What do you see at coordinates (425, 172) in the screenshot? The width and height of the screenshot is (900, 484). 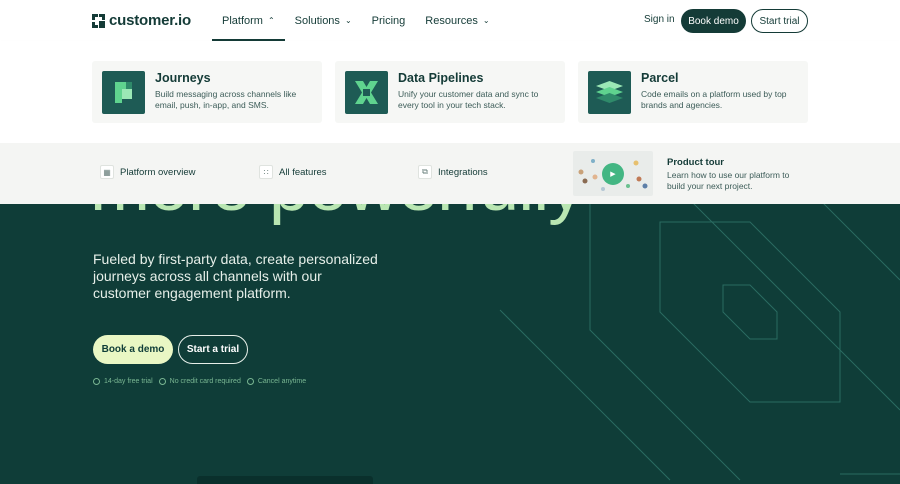 I see `integrations-icon: ⧉` at bounding box center [425, 172].